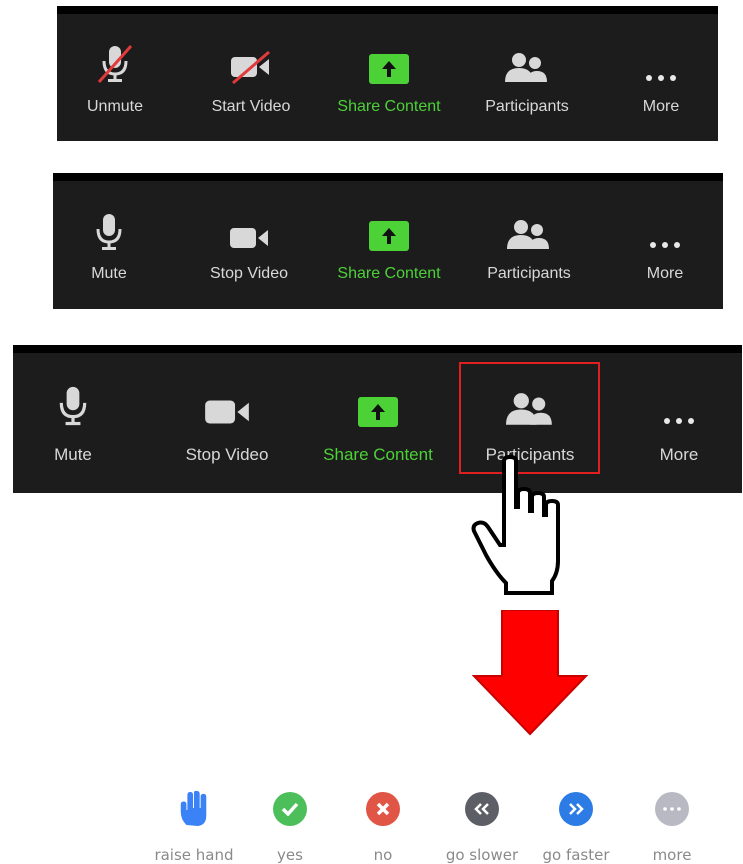 This screenshot has width=743, height=864. Describe the element at coordinates (482, 855) in the screenshot. I see `go-slower-label: go slower` at that location.